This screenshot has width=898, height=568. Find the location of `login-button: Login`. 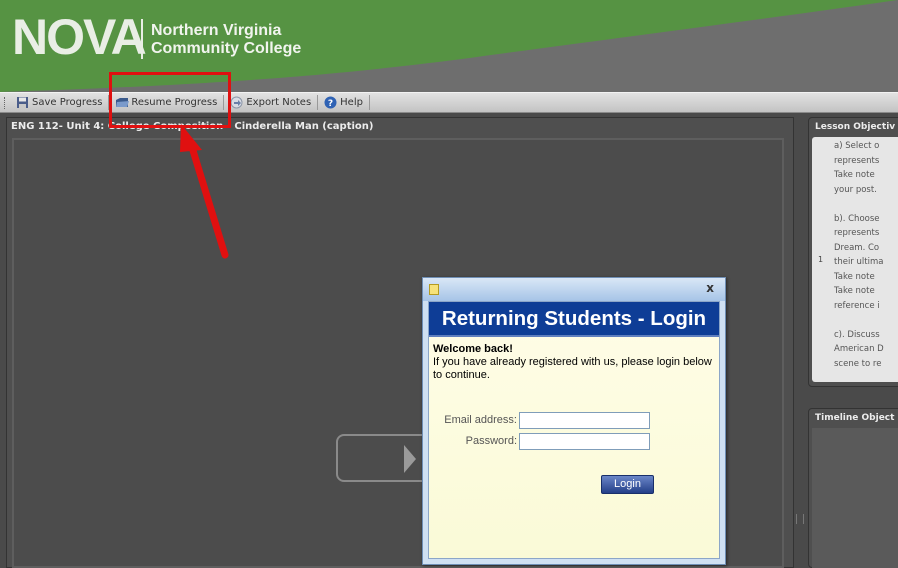

login-button: Login is located at coordinates (627, 484).